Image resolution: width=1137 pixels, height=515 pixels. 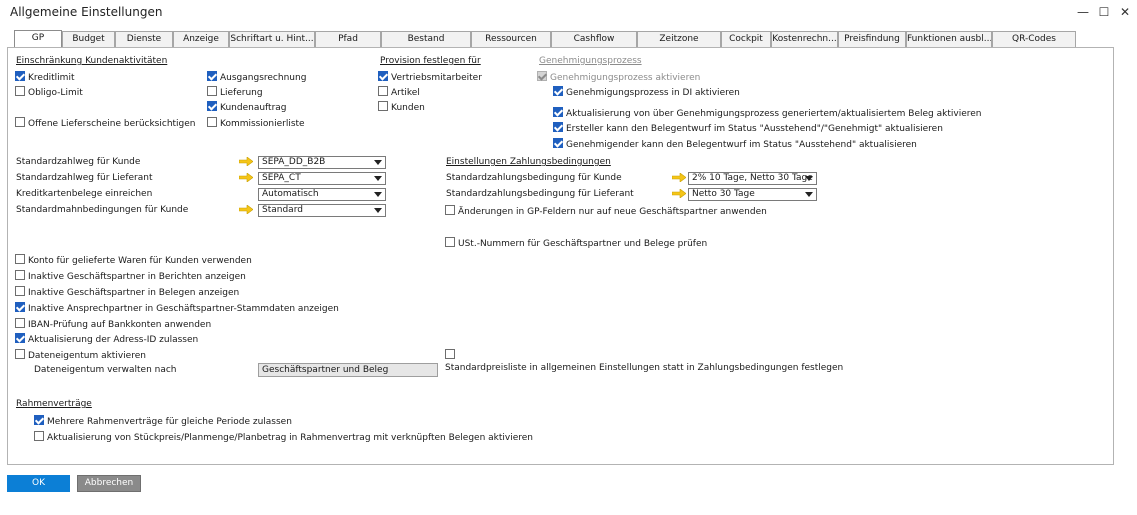 I want to click on window-title: Allgemeine Einstellungen, so click(x=86, y=12).